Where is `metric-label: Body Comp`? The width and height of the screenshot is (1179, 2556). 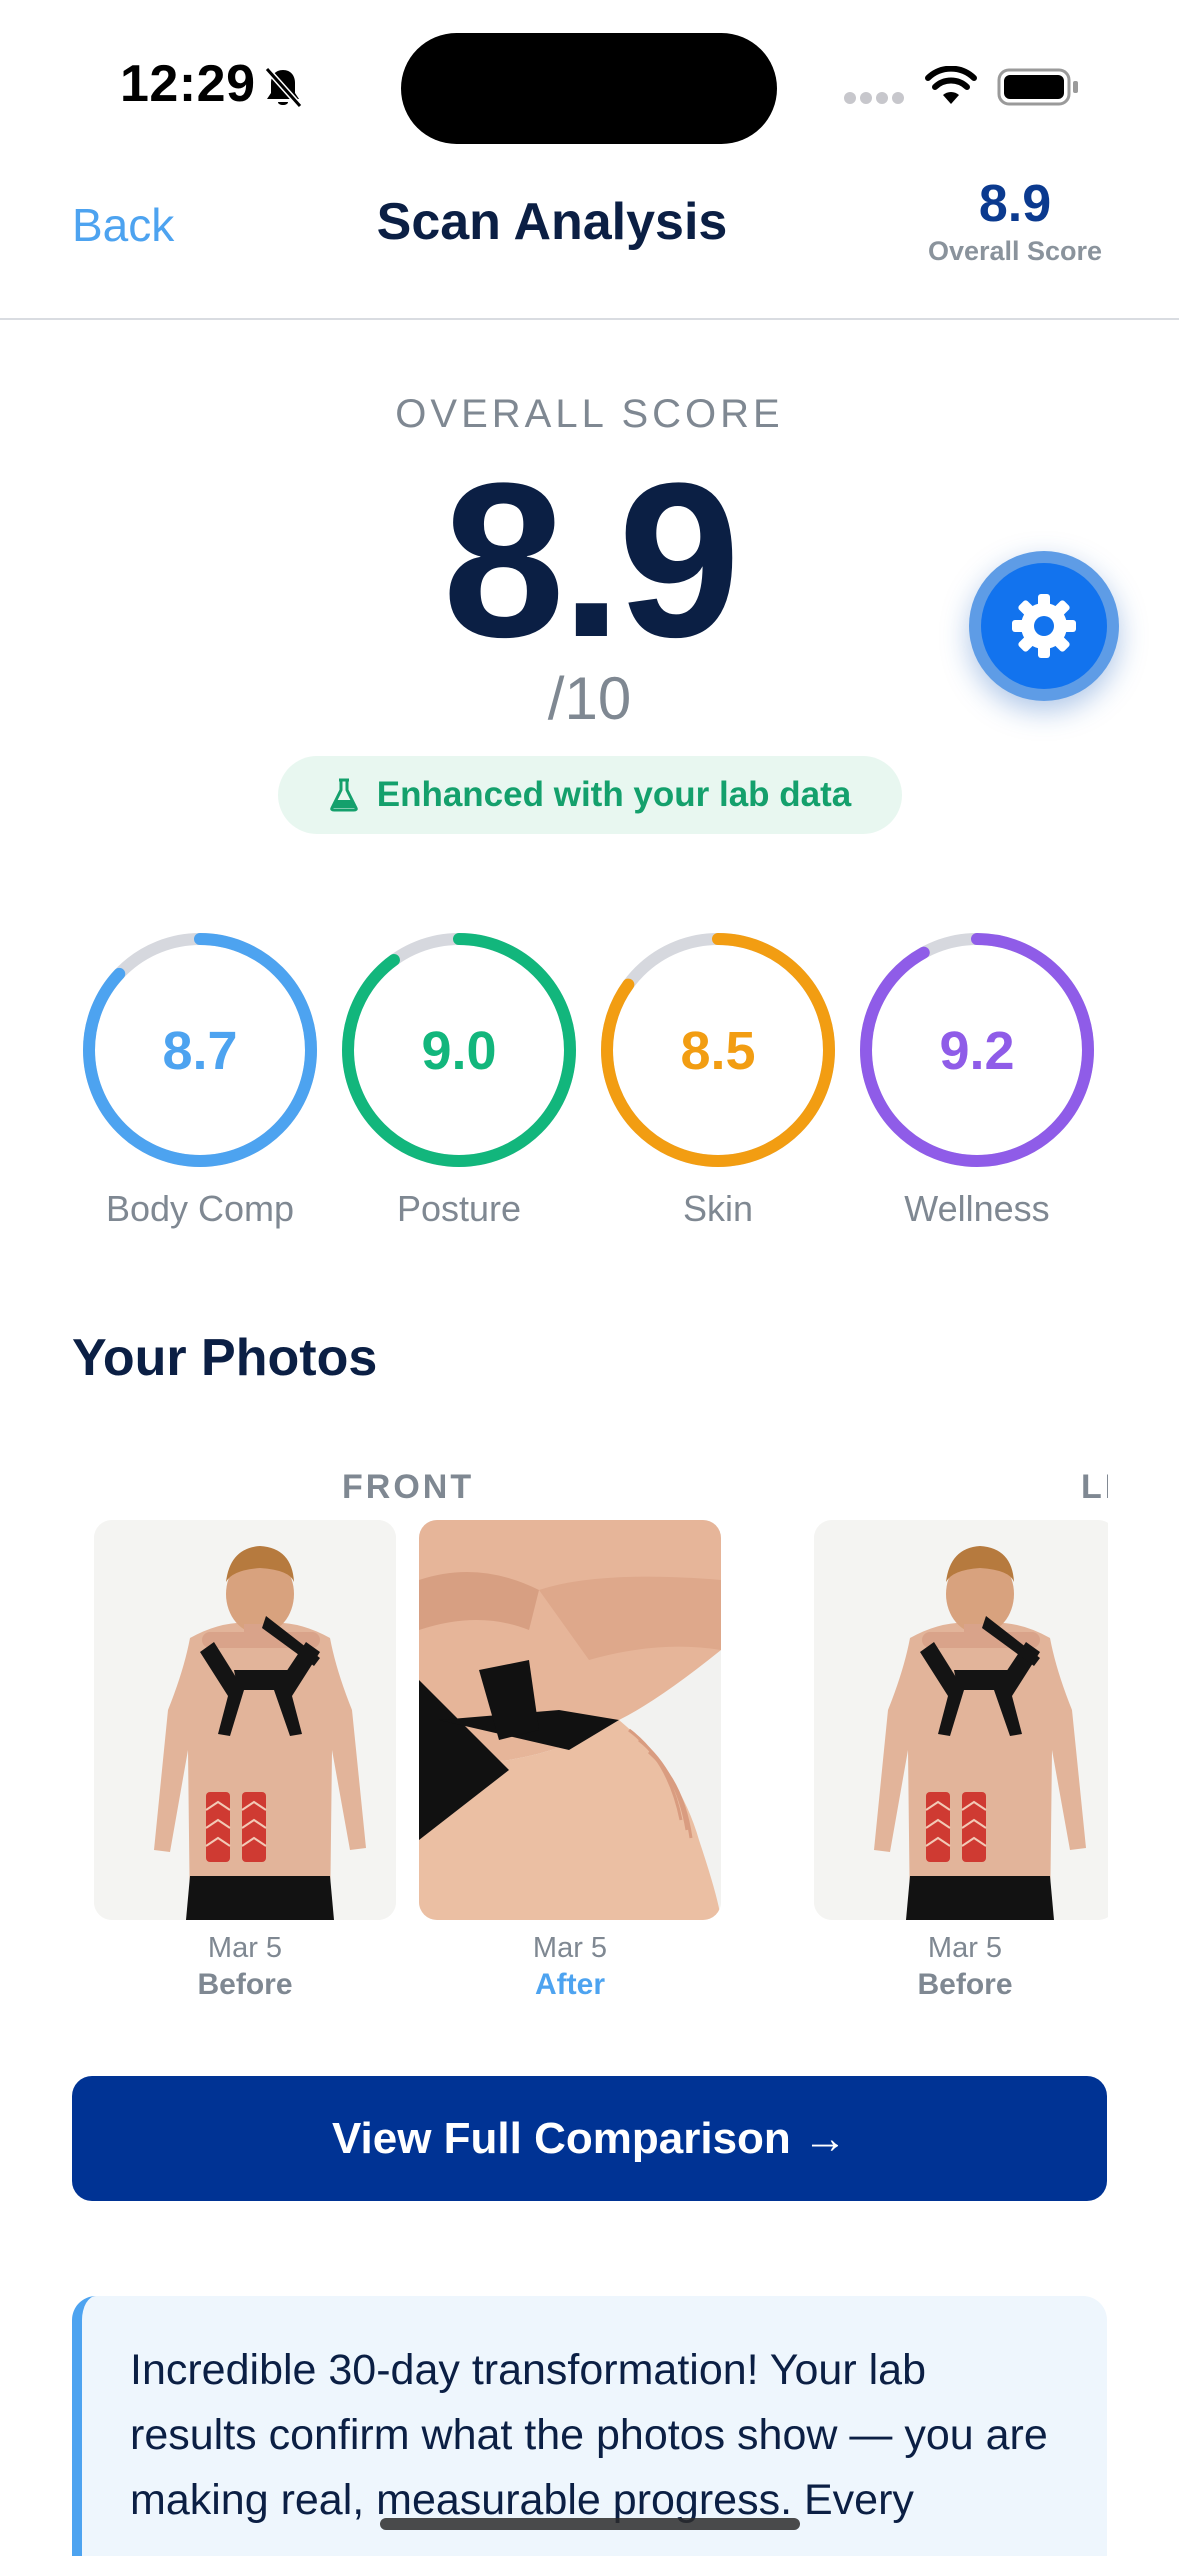
metric-label: Body Comp is located at coordinates (200, 1208).